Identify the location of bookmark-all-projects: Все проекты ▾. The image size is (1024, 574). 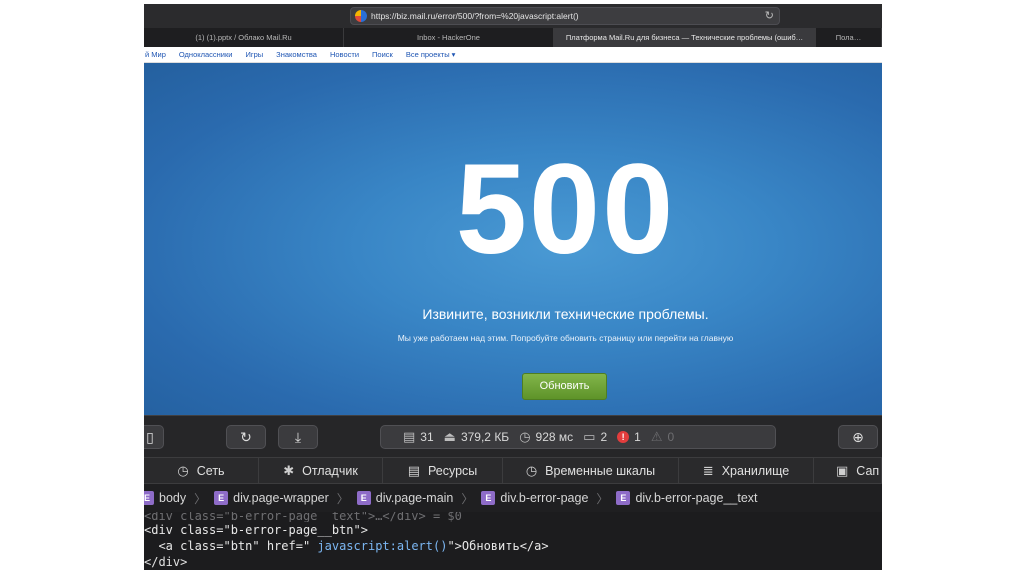
(431, 54).